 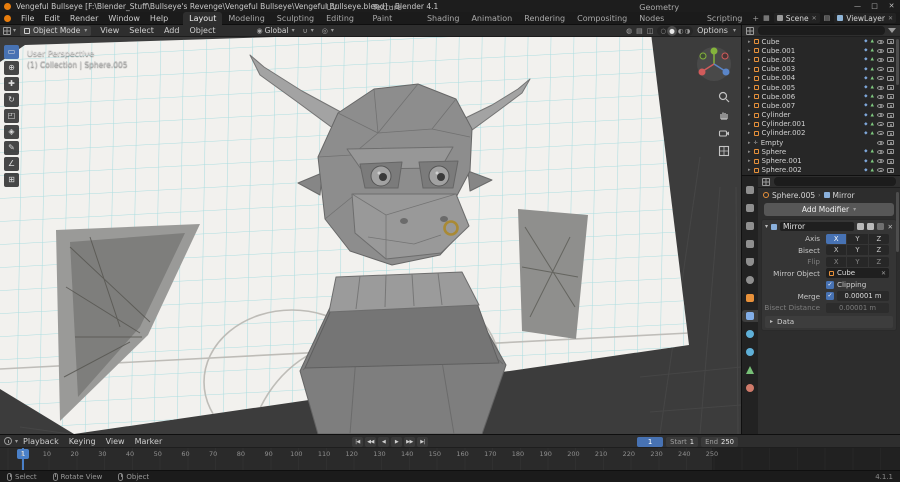 What do you see at coordinates (663, 31) in the screenshot?
I see `shading-wireframe-icon: ○` at bounding box center [663, 31].